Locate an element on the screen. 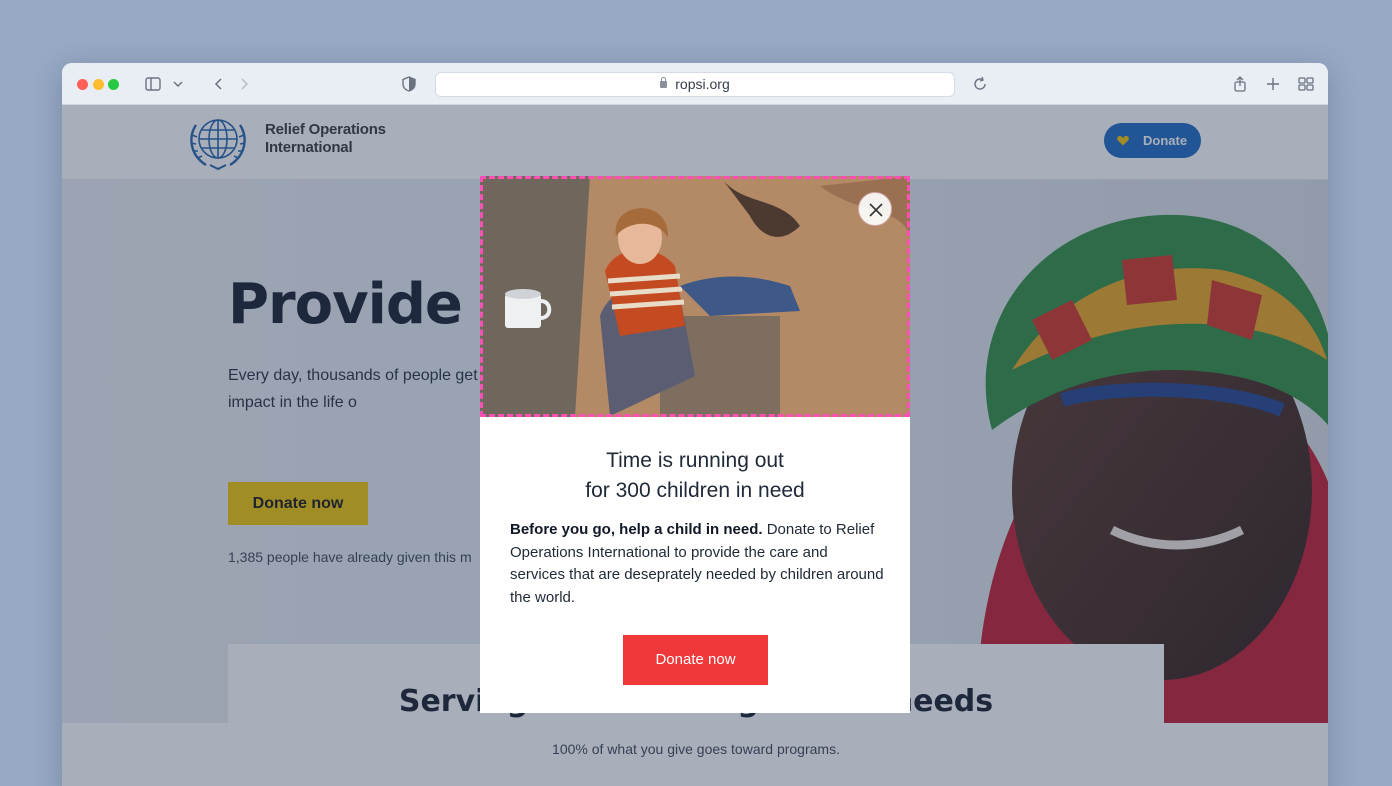 This screenshot has height=786, width=1392. chevron-down-icon is located at coordinates (178, 84).